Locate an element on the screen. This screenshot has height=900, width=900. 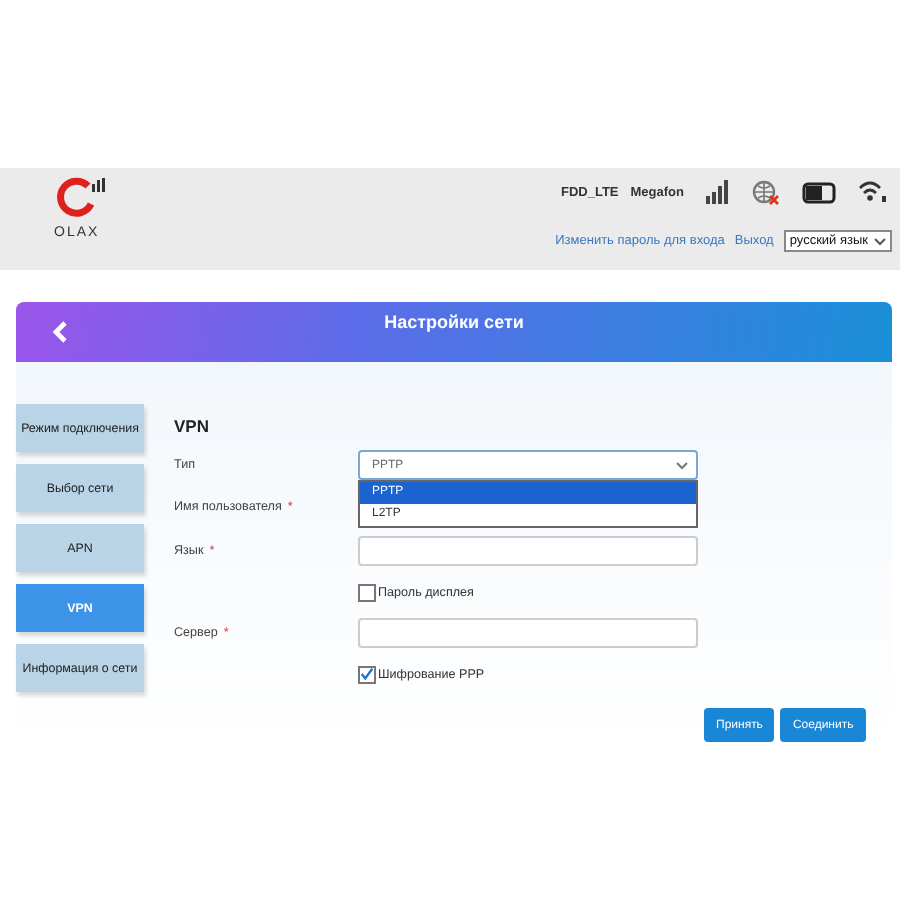
card-title: Настройки сети is located at coordinates (454, 322).